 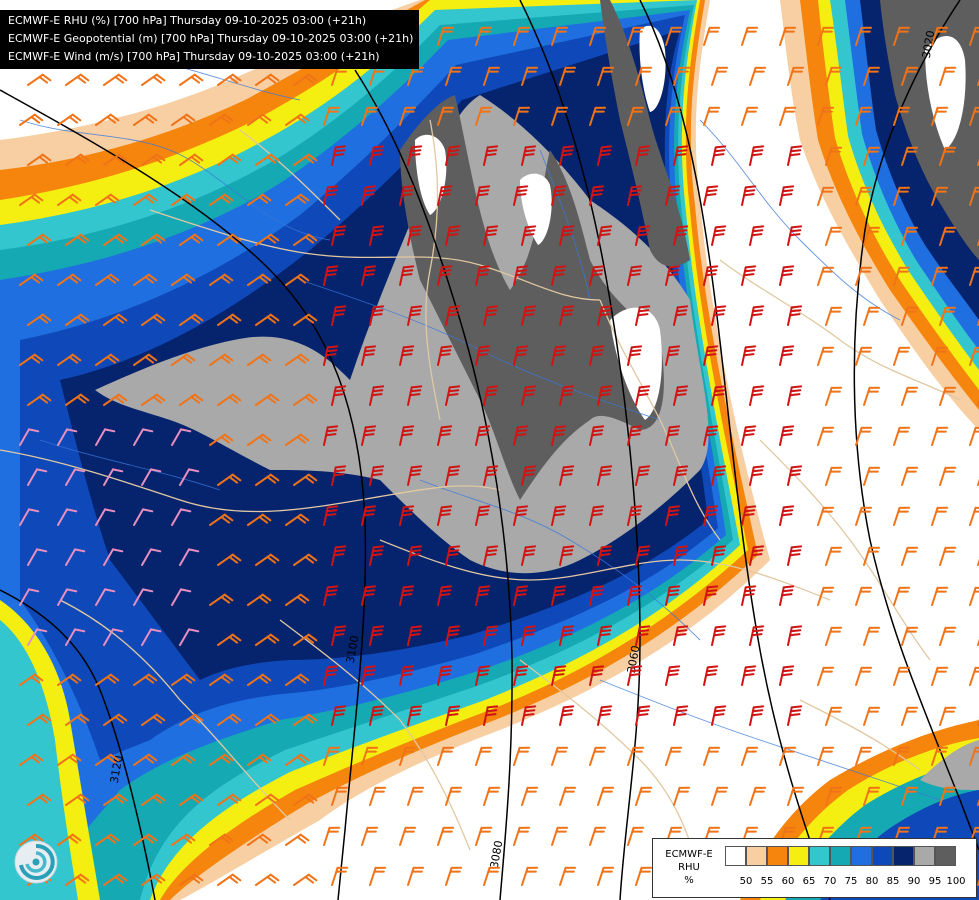 What do you see at coordinates (767, 881) in the screenshot?
I see `legend-level-label: 55` at bounding box center [767, 881].